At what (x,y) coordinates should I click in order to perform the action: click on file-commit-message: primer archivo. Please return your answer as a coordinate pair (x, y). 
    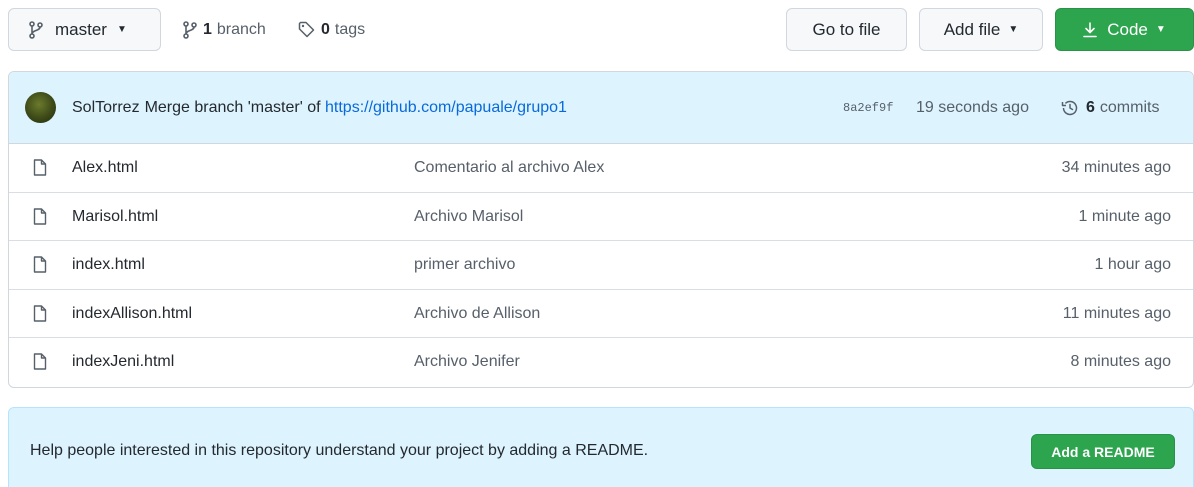
    Looking at the image, I should click on (464, 265).